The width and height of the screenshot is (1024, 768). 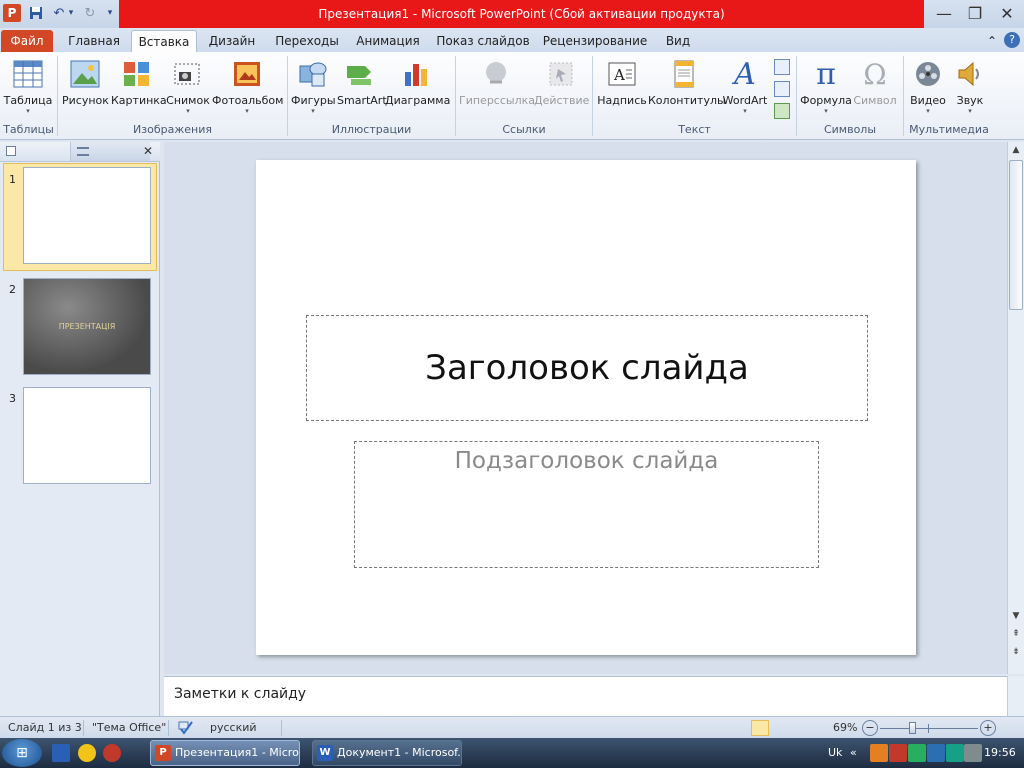 What do you see at coordinates (112, 753) in the screenshot?
I see `browser-quicklaunch-icon` at bounding box center [112, 753].